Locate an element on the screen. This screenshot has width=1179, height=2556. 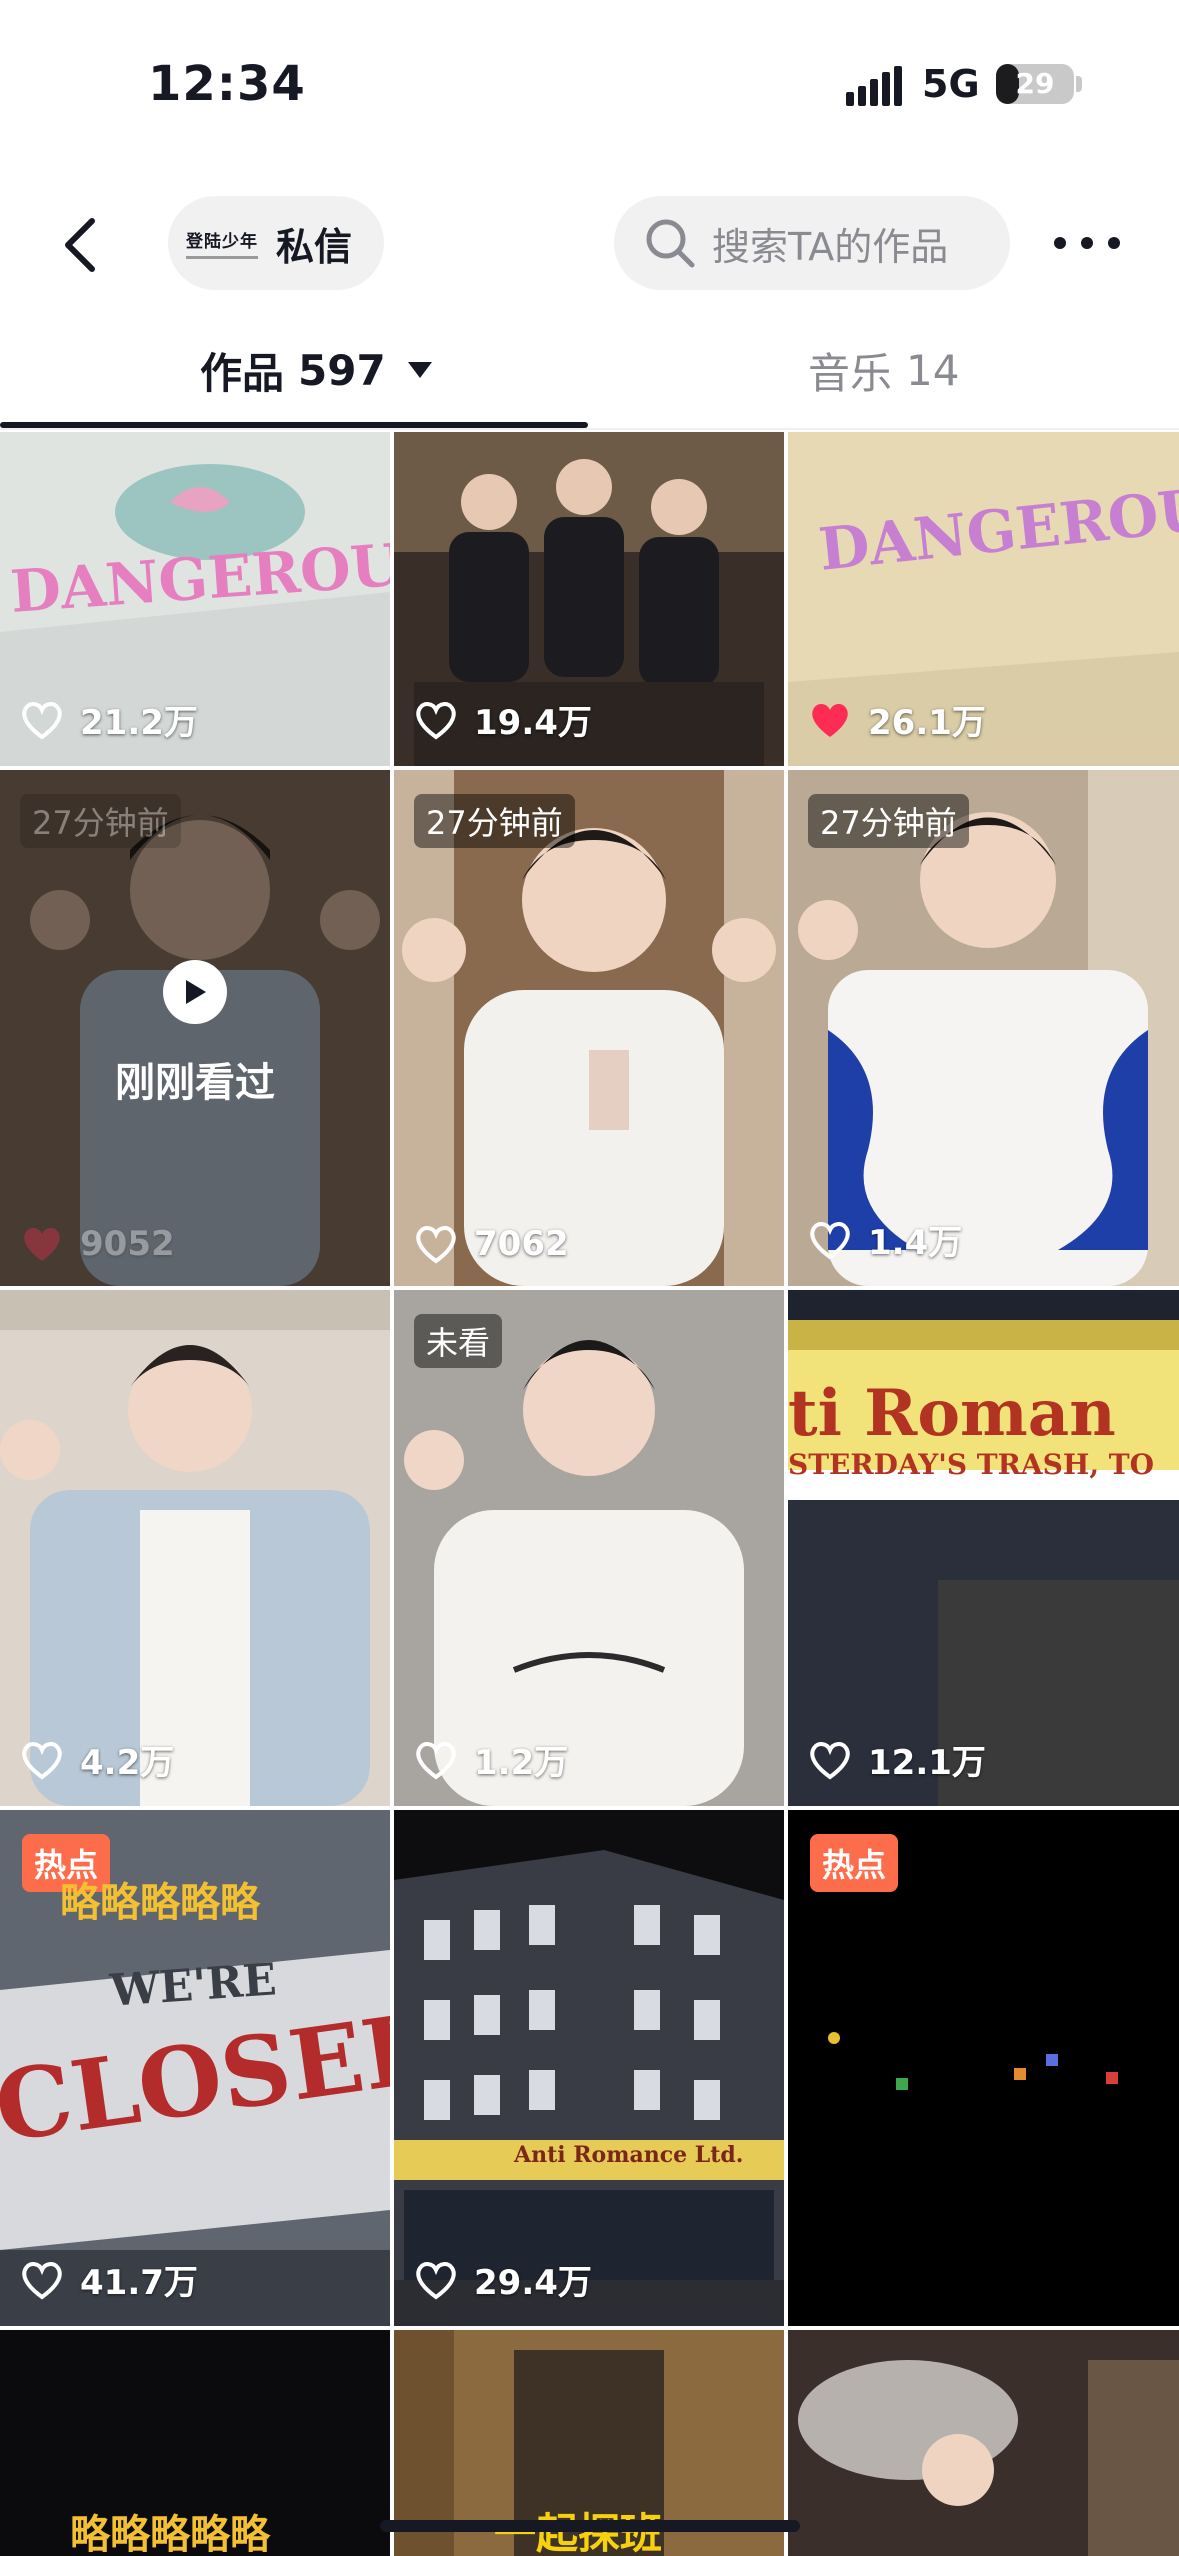
like-count-text: 41.7万 is located at coordinates (139, 2283).